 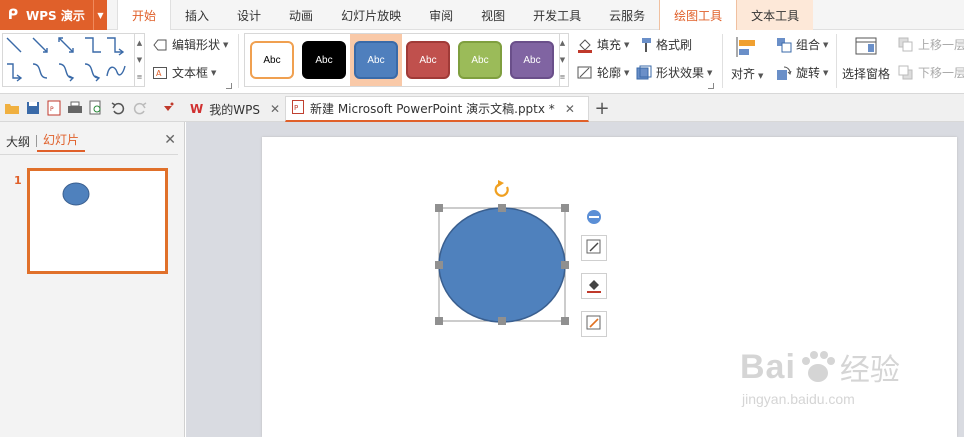 I want to click on shape-style-tool, so click(x=594, y=248).